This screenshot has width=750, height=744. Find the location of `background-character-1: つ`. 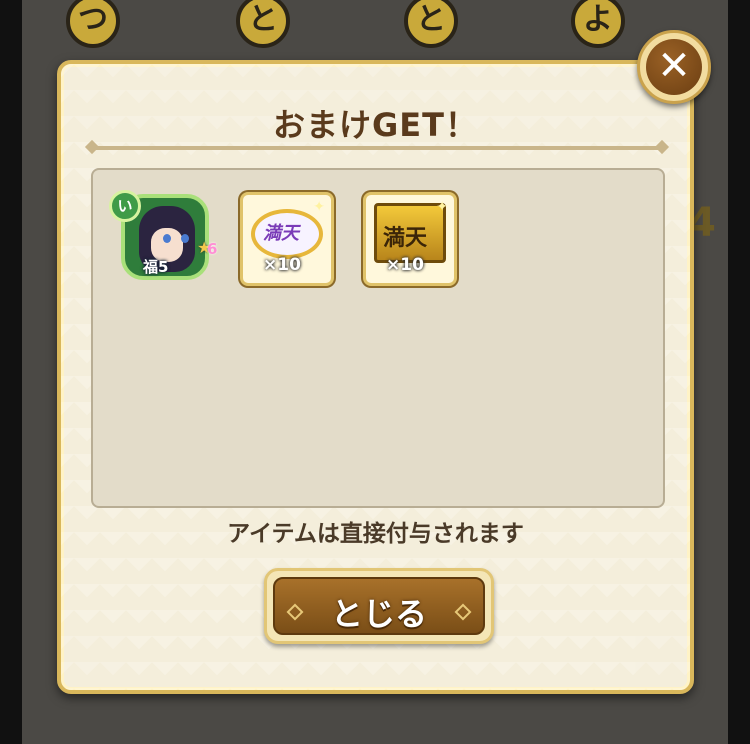

background-character-1: つ is located at coordinates (100, 30).